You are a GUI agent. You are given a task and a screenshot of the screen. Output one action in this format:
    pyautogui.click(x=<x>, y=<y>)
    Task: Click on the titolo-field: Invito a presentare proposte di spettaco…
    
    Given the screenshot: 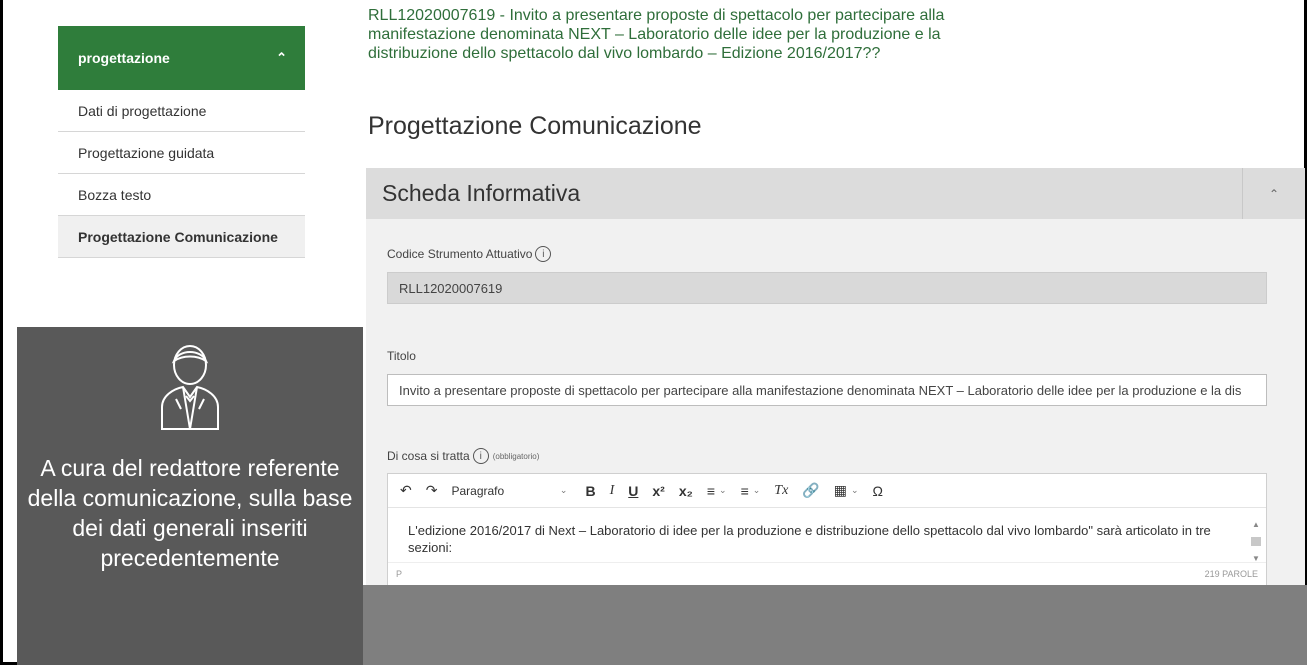 What is the action you would take?
    pyautogui.click(x=827, y=390)
    